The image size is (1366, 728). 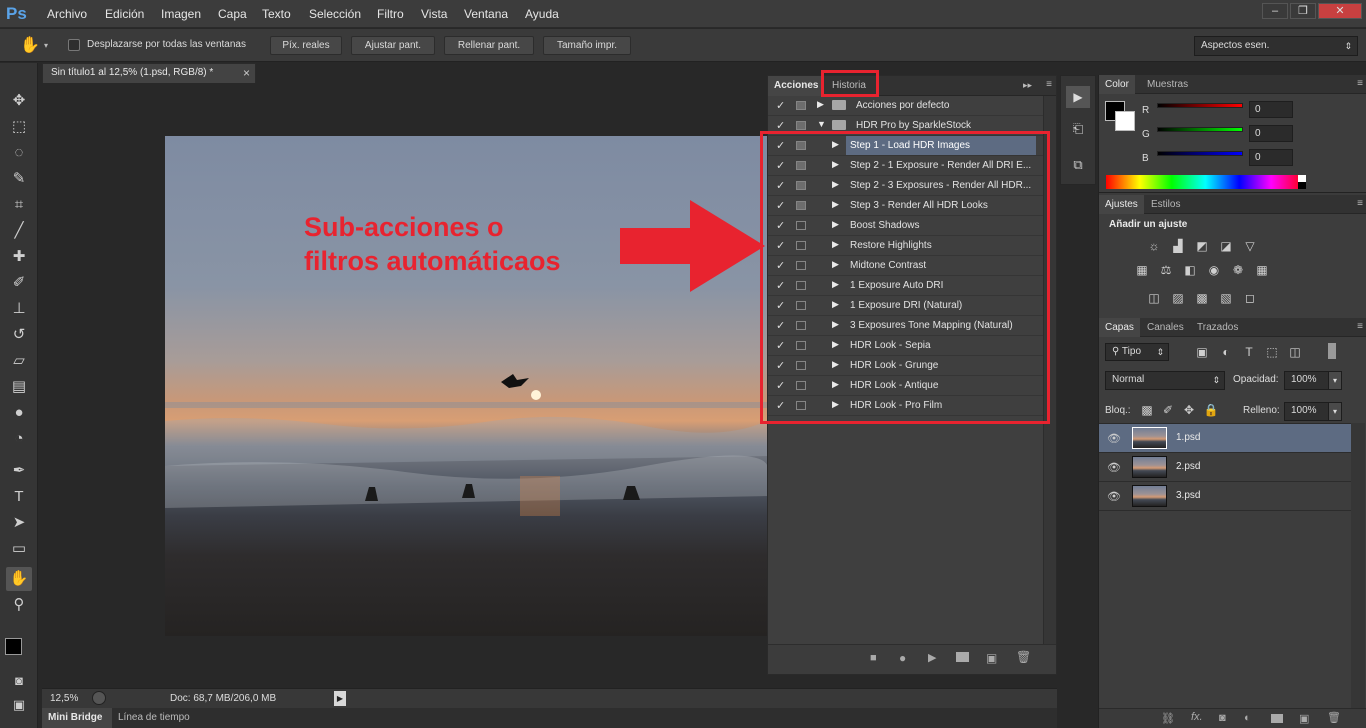 I want to click on print-size-button: Tamaño impr., so click(x=587, y=45).